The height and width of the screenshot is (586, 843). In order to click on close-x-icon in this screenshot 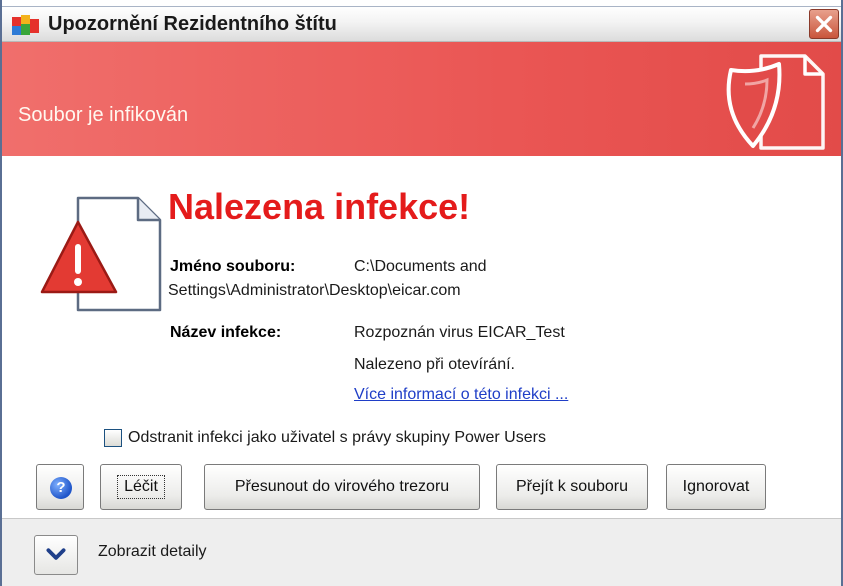, I will do `click(824, 24)`.